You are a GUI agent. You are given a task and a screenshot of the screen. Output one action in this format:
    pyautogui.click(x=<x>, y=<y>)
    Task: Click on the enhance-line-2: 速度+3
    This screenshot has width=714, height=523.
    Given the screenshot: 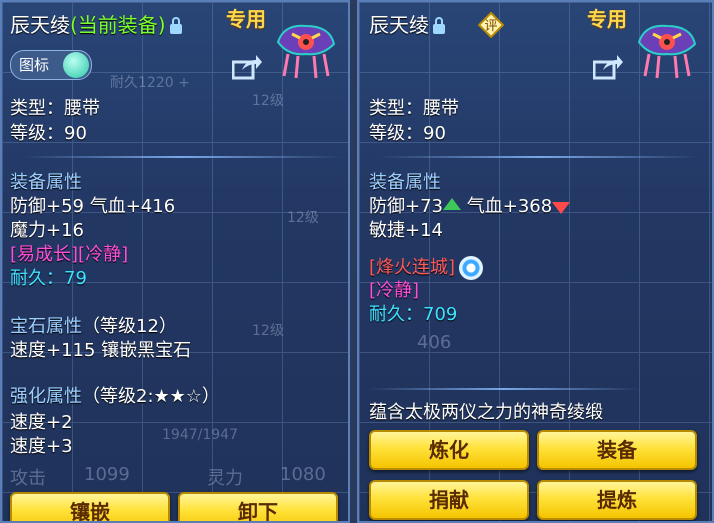 What is the action you would take?
    pyautogui.click(x=41, y=446)
    